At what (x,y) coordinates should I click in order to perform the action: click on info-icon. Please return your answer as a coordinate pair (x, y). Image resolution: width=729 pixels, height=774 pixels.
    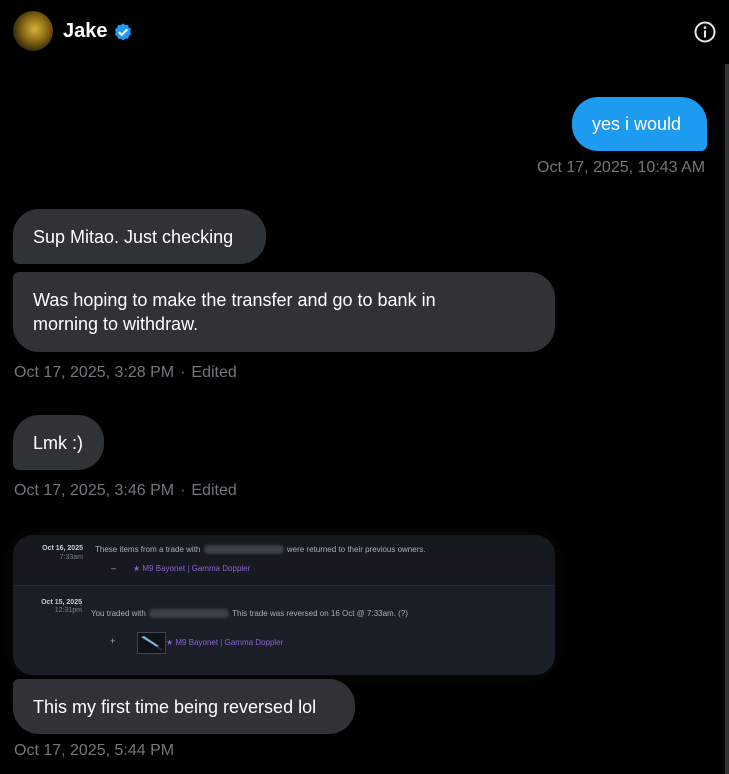
    Looking at the image, I should click on (705, 32).